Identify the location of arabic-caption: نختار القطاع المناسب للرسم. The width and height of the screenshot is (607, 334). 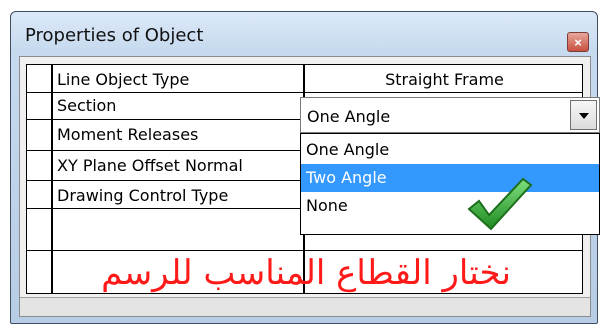
(306, 273).